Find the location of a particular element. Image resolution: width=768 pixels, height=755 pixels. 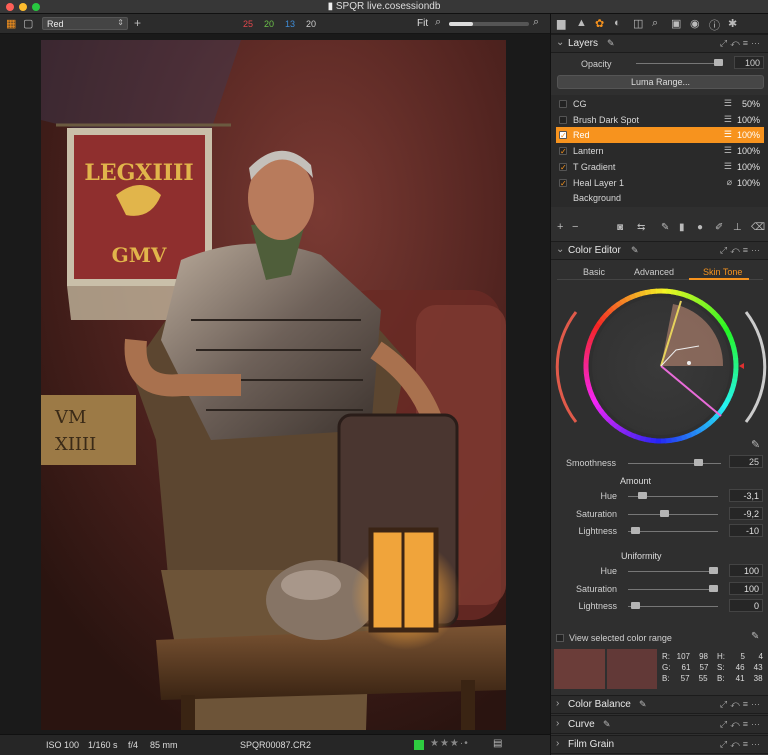

curve-header-icons: ⤢↶≡⋯ is located at coordinates (741, 724).